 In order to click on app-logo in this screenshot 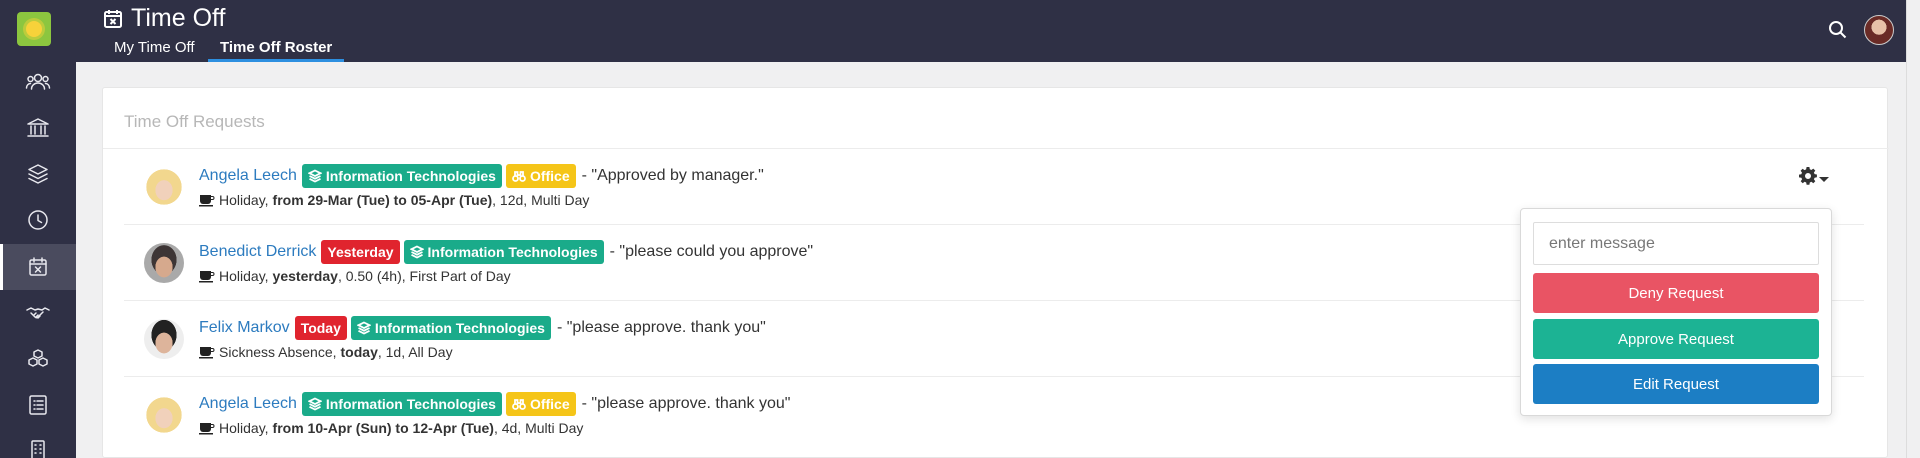, I will do `click(34, 29)`.